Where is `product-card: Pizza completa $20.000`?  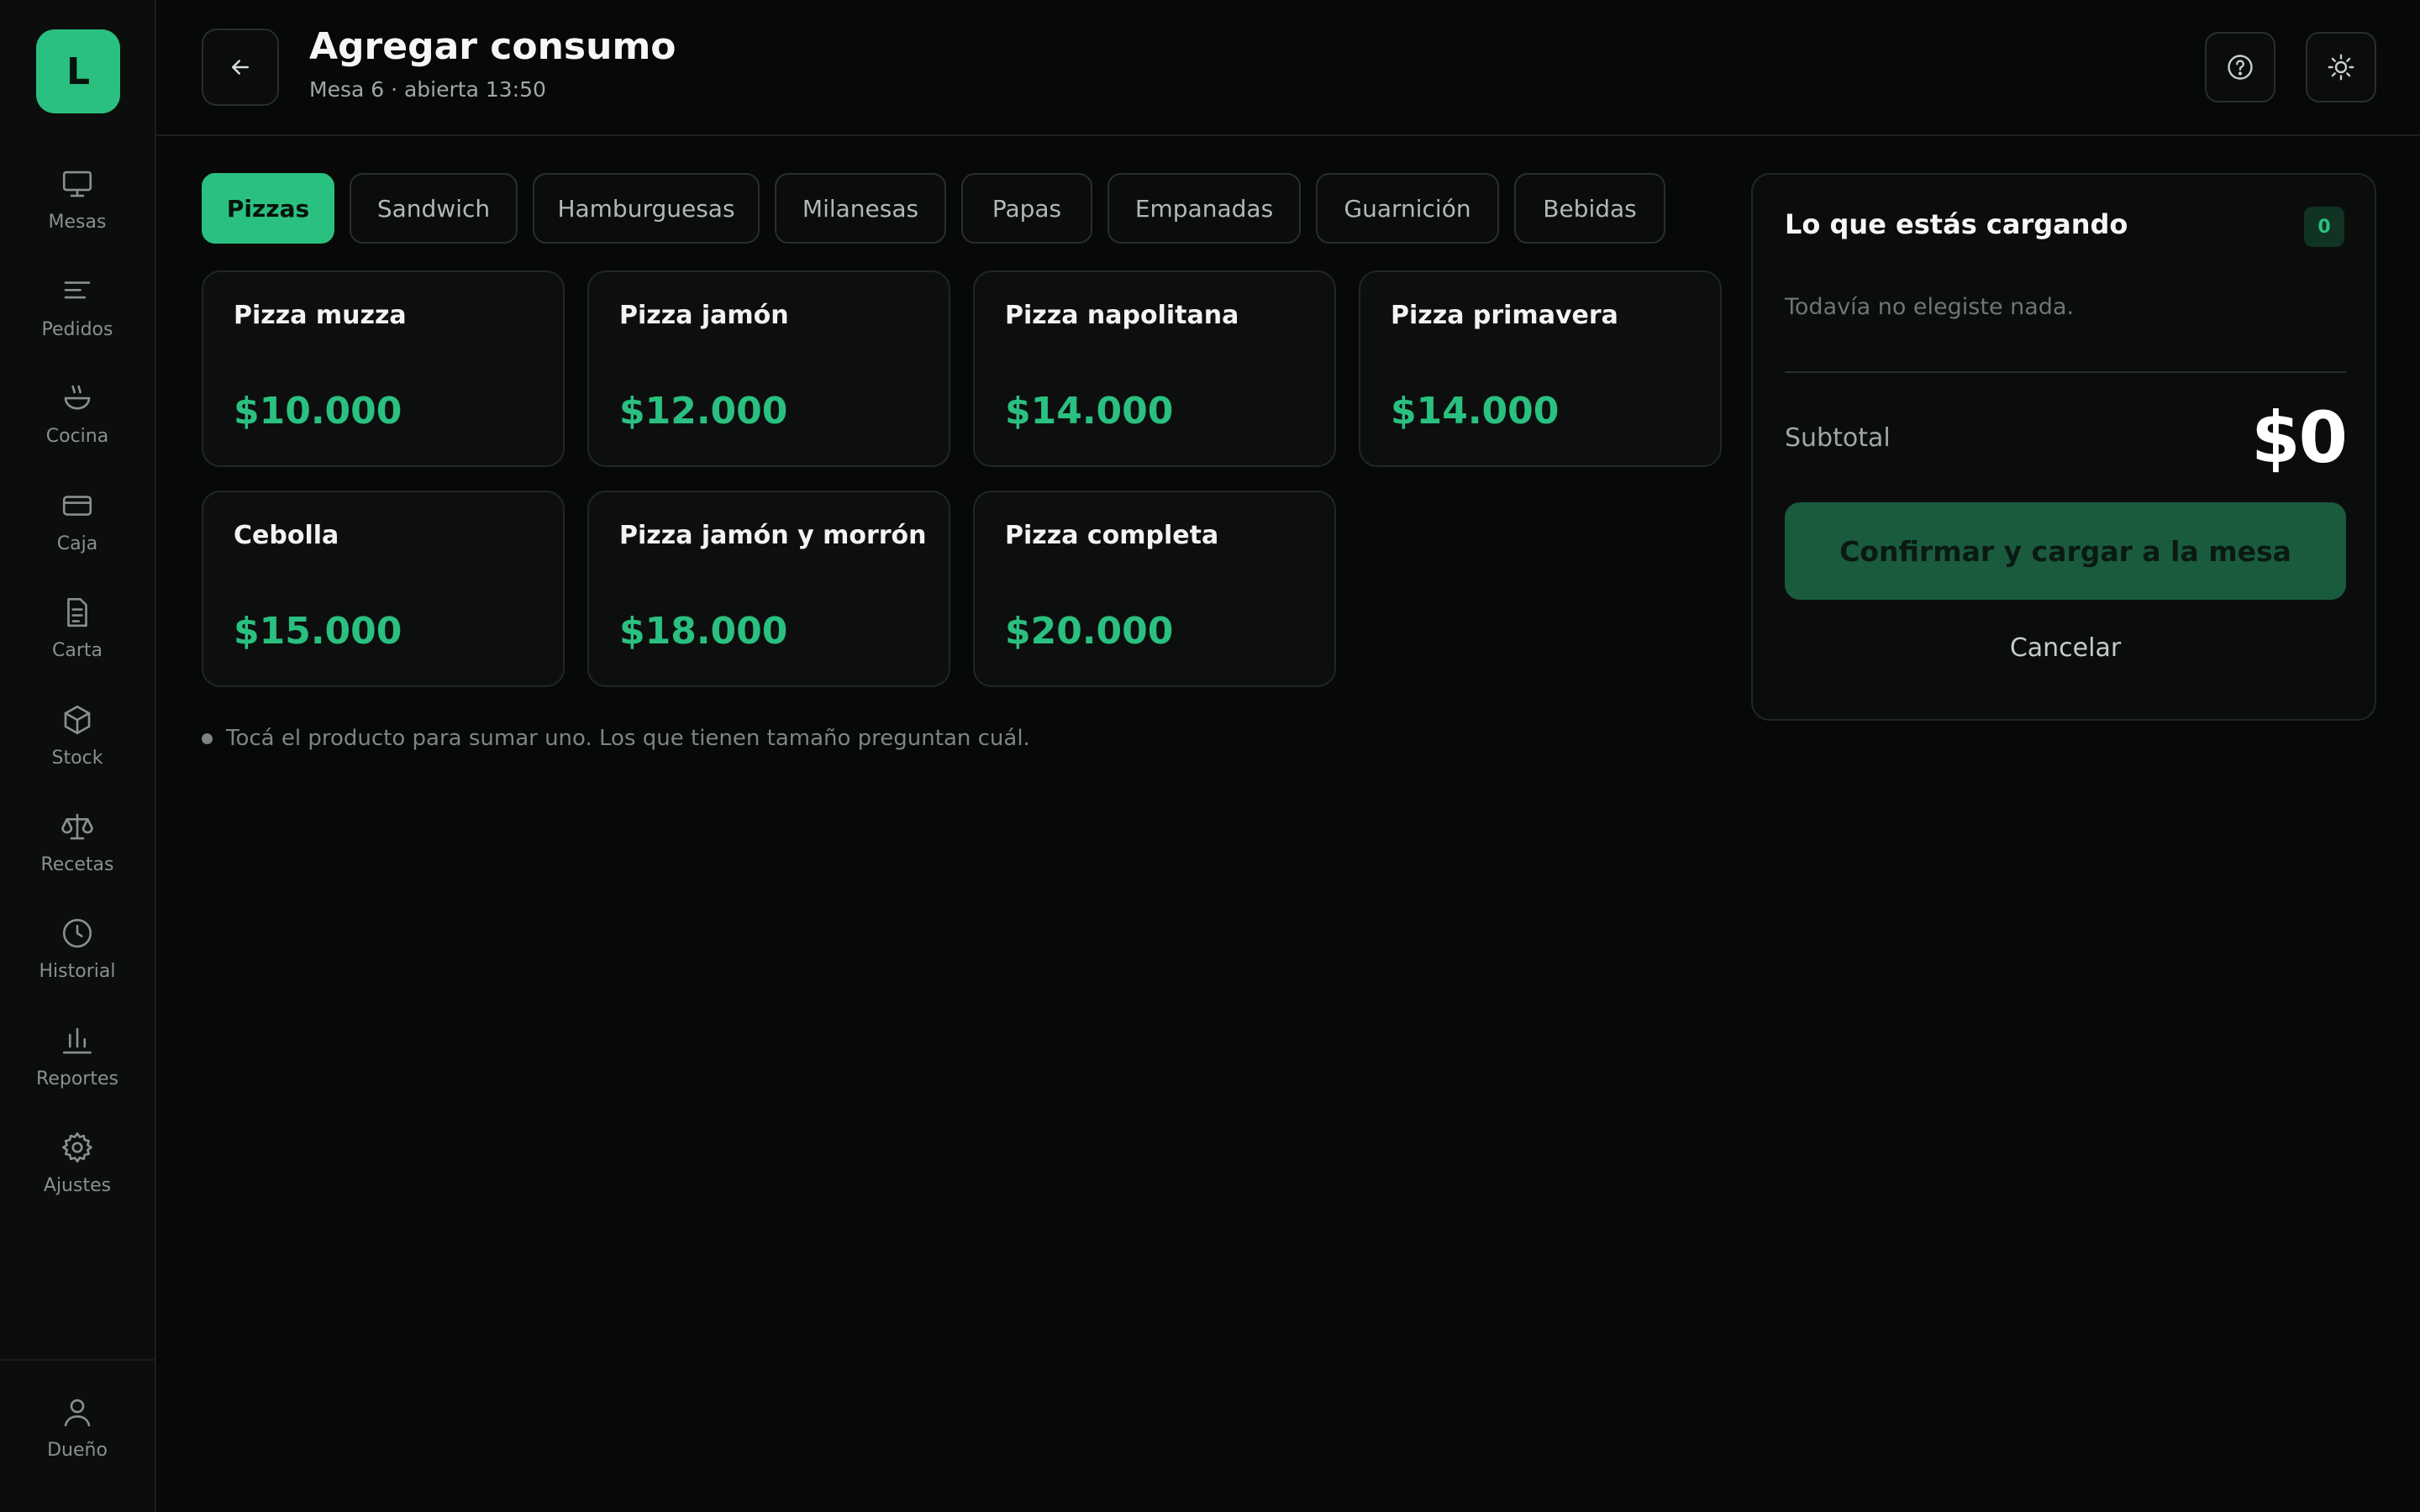 product-card: Pizza completa $20.000 is located at coordinates (1154, 589).